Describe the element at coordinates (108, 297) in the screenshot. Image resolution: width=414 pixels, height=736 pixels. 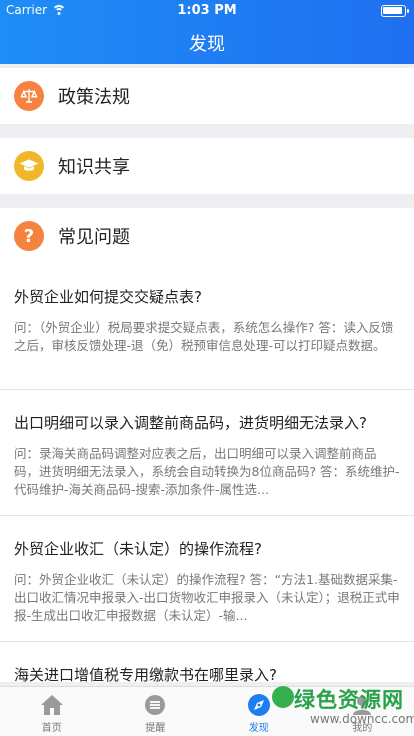
I see `faq-question: 外贸企业如何提交交疑点表?` at that location.